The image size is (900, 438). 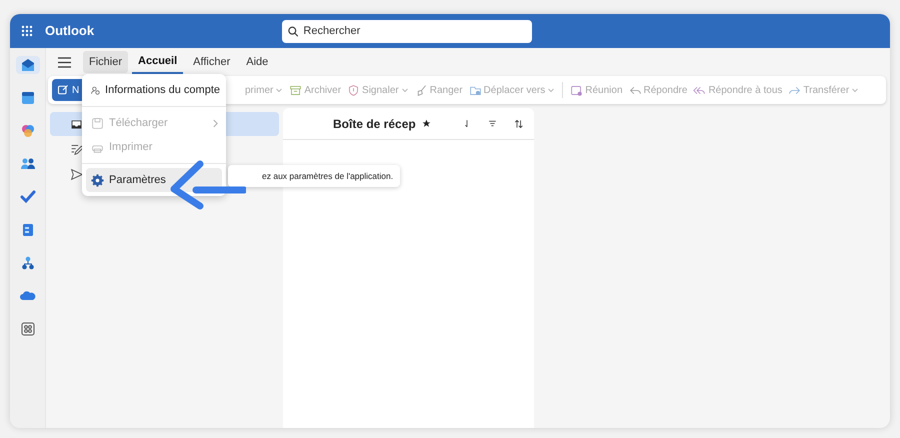 What do you see at coordinates (328, 176) in the screenshot?
I see `tooltip-text: ez aux paramètres de l'application.` at bounding box center [328, 176].